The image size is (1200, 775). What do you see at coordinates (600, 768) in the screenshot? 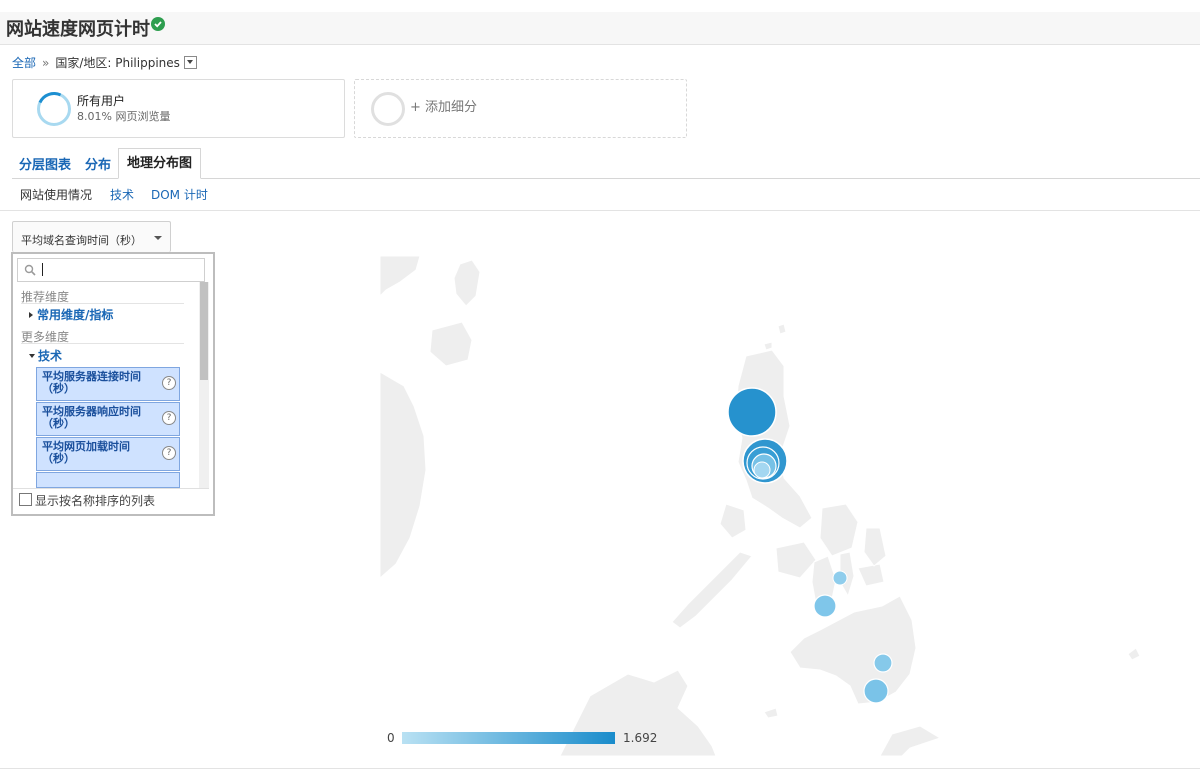
I see `divider` at bounding box center [600, 768].